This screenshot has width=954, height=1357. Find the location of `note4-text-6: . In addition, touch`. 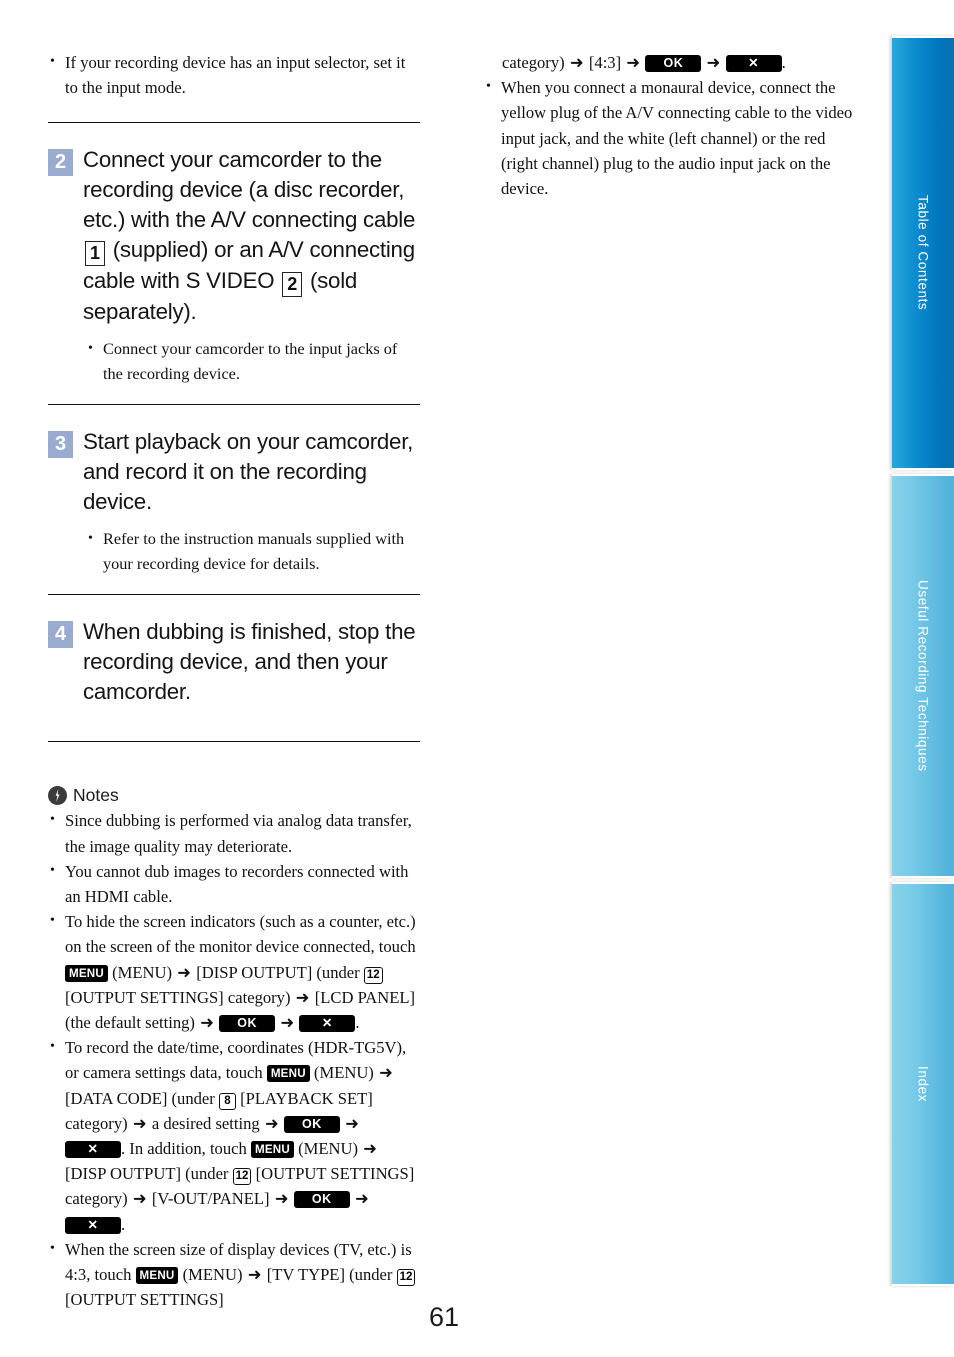

note4-text-6: . In addition, touch is located at coordinates (184, 1149).